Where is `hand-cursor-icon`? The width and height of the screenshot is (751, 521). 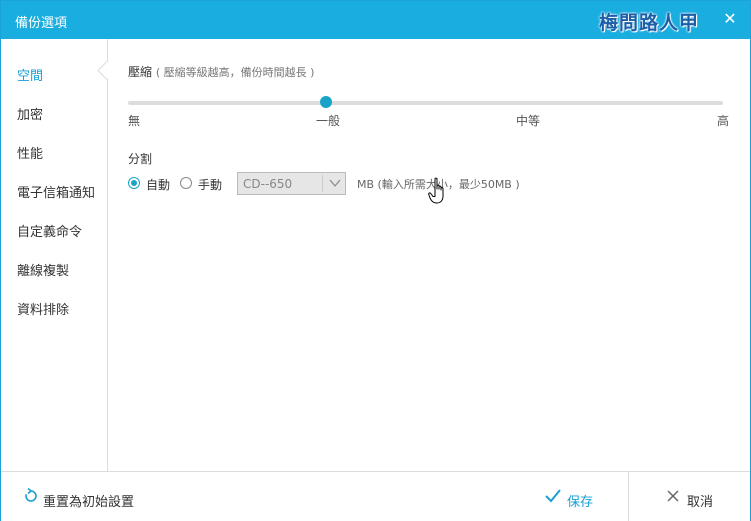
hand-cursor-icon is located at coordinates (436, 190).